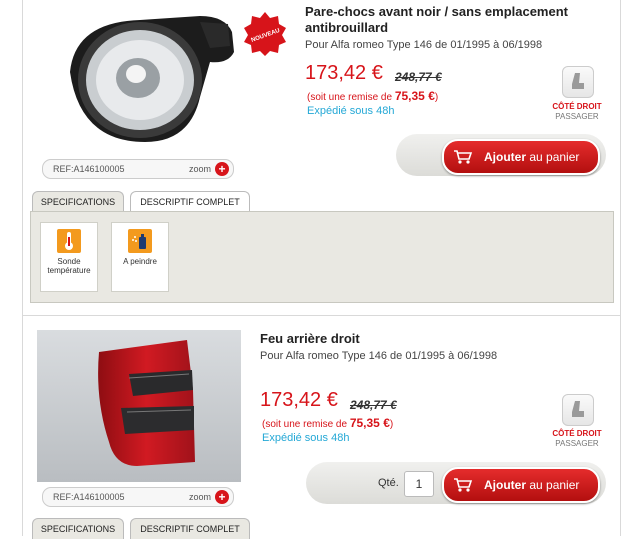 The image size is (643, 539). I want to click on product-title: Feu arrière droit, so click(310, 339).